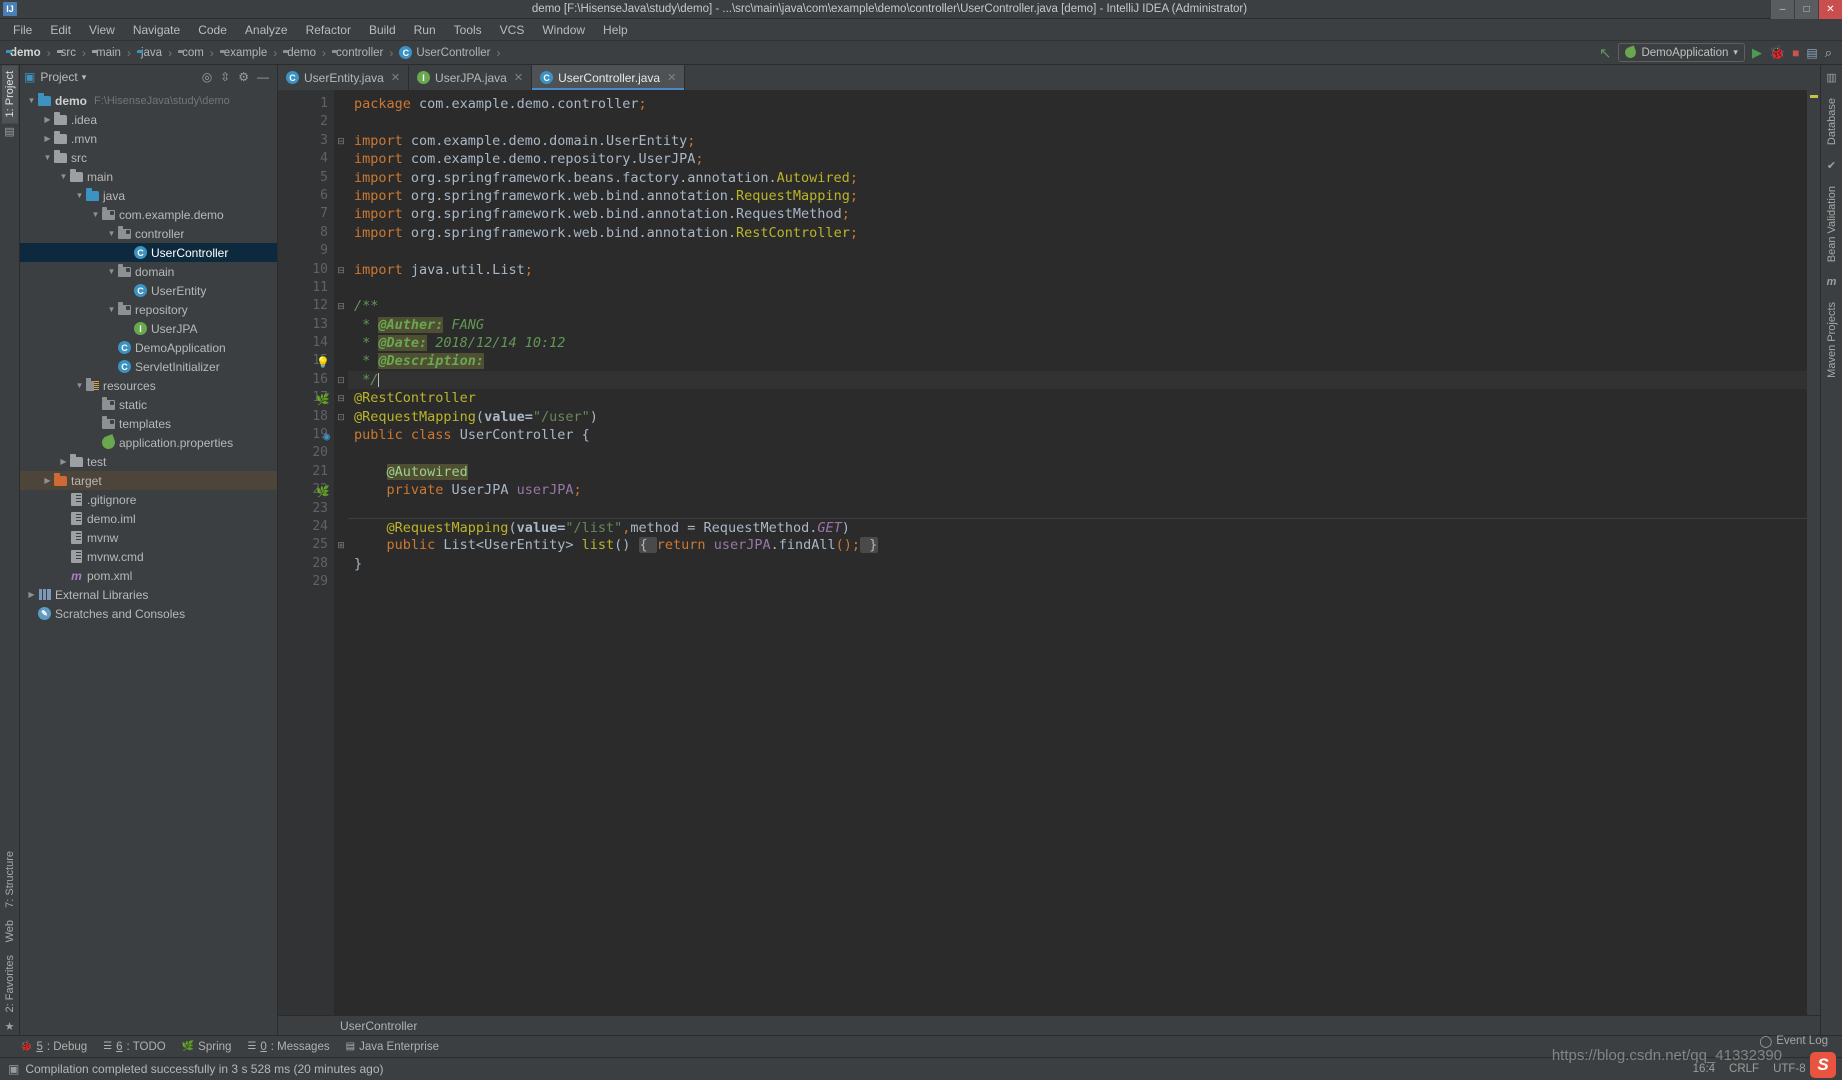  I want to click on menu-file: File, so click(22, 30).